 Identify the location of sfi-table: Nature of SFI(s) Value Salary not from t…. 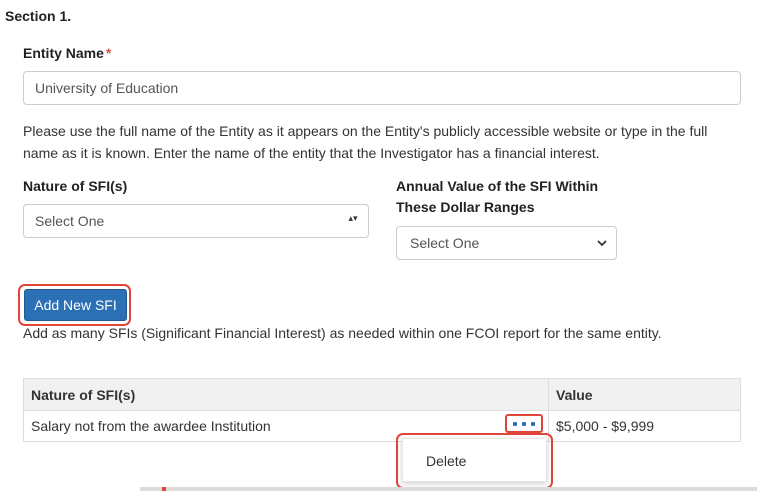
(382, 410).